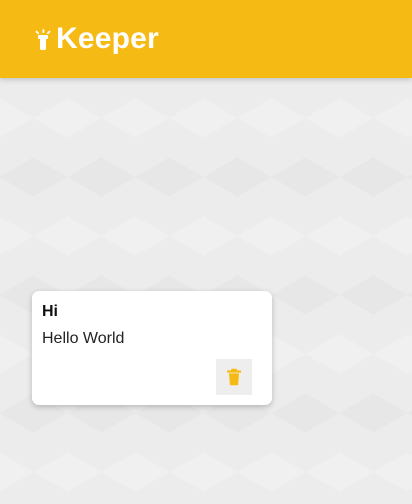 Image resolution: width=412 pixels, height=504 pixels. I want to click on trash-icon, so click(234, 377).